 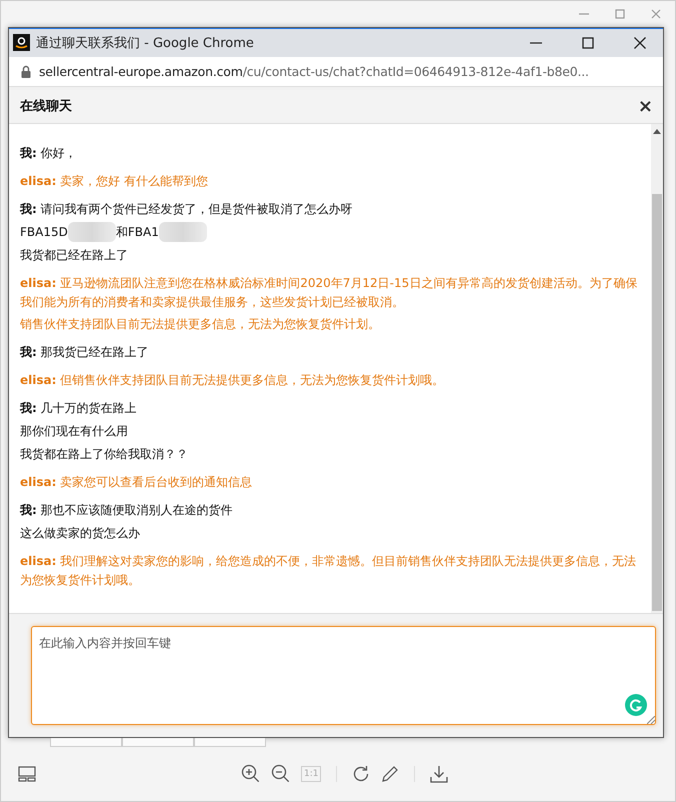 What do you see at coordinates (46, 107) in the screenshot?
I see `chat-title: 在线聊天` at bounding box center [46, 107].